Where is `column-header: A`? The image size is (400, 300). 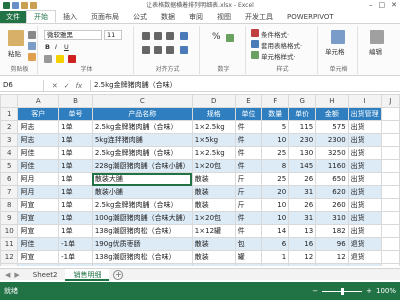
column-header: A is located at coordinates (38, 101).